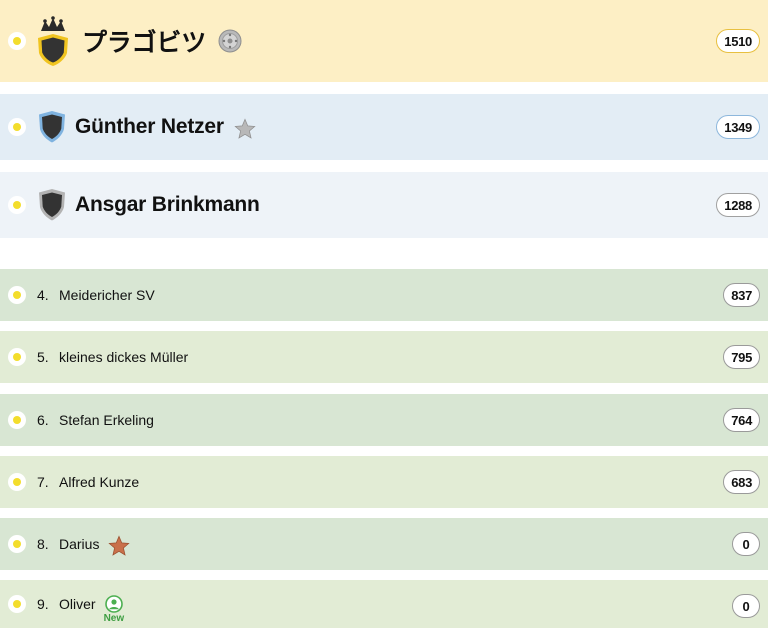 The height and width of the screenshot is (628, 768). What do you see at coordinates (43, 604) in the screenshot?
I see `rank-number: 9.` at bounding box center [43, 604].